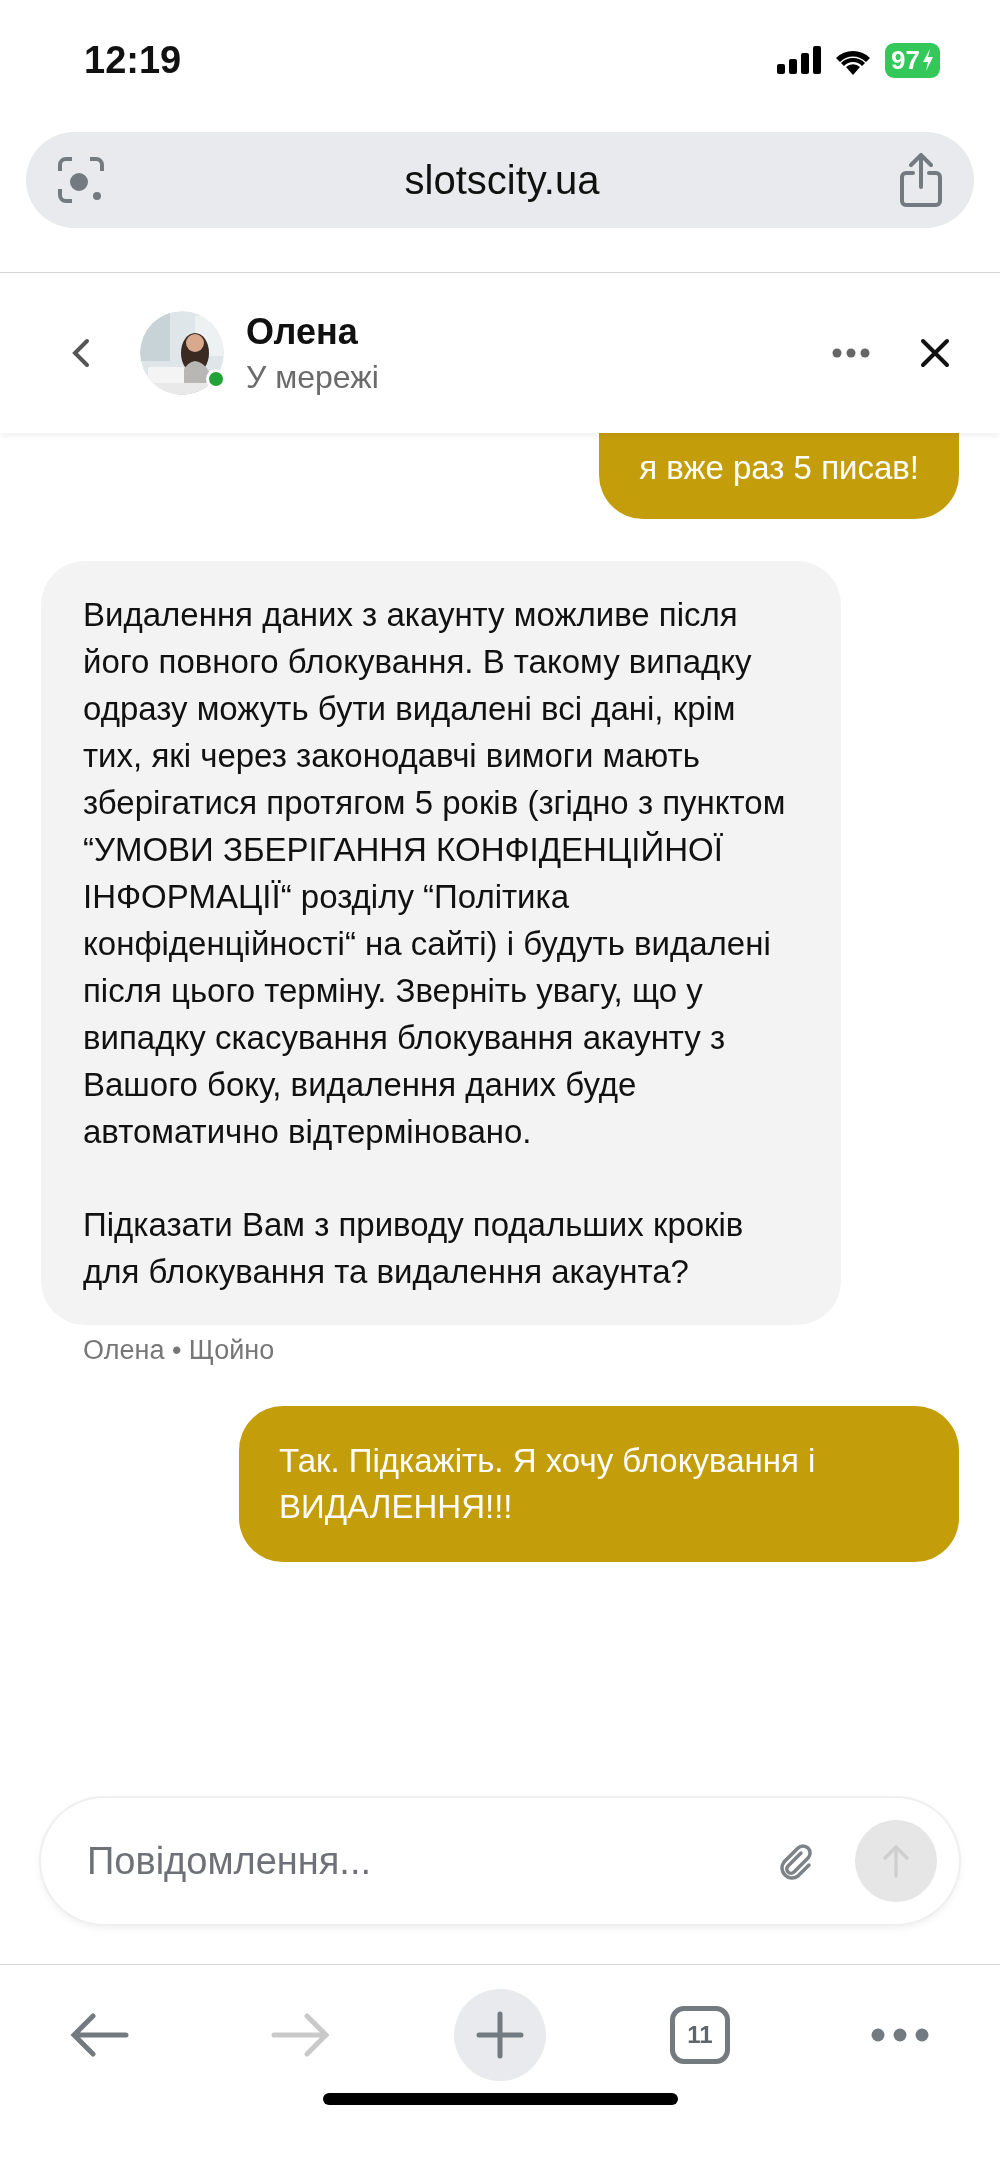 This screenshot has height=2164, width=1000. I want to click on share-icon, so click(921, 180).